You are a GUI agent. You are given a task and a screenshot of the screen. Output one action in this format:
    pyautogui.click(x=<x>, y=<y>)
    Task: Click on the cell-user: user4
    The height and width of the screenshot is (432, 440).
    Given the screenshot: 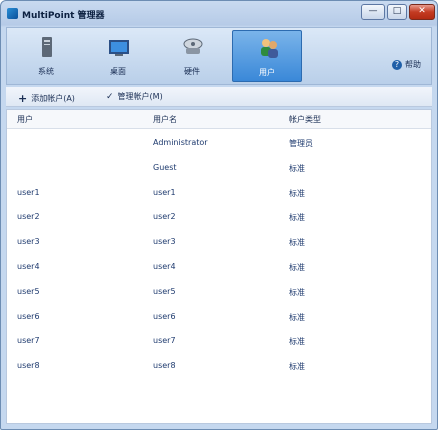 What is the action you would take?
    pyautogui.click(x=28, y=266)
    